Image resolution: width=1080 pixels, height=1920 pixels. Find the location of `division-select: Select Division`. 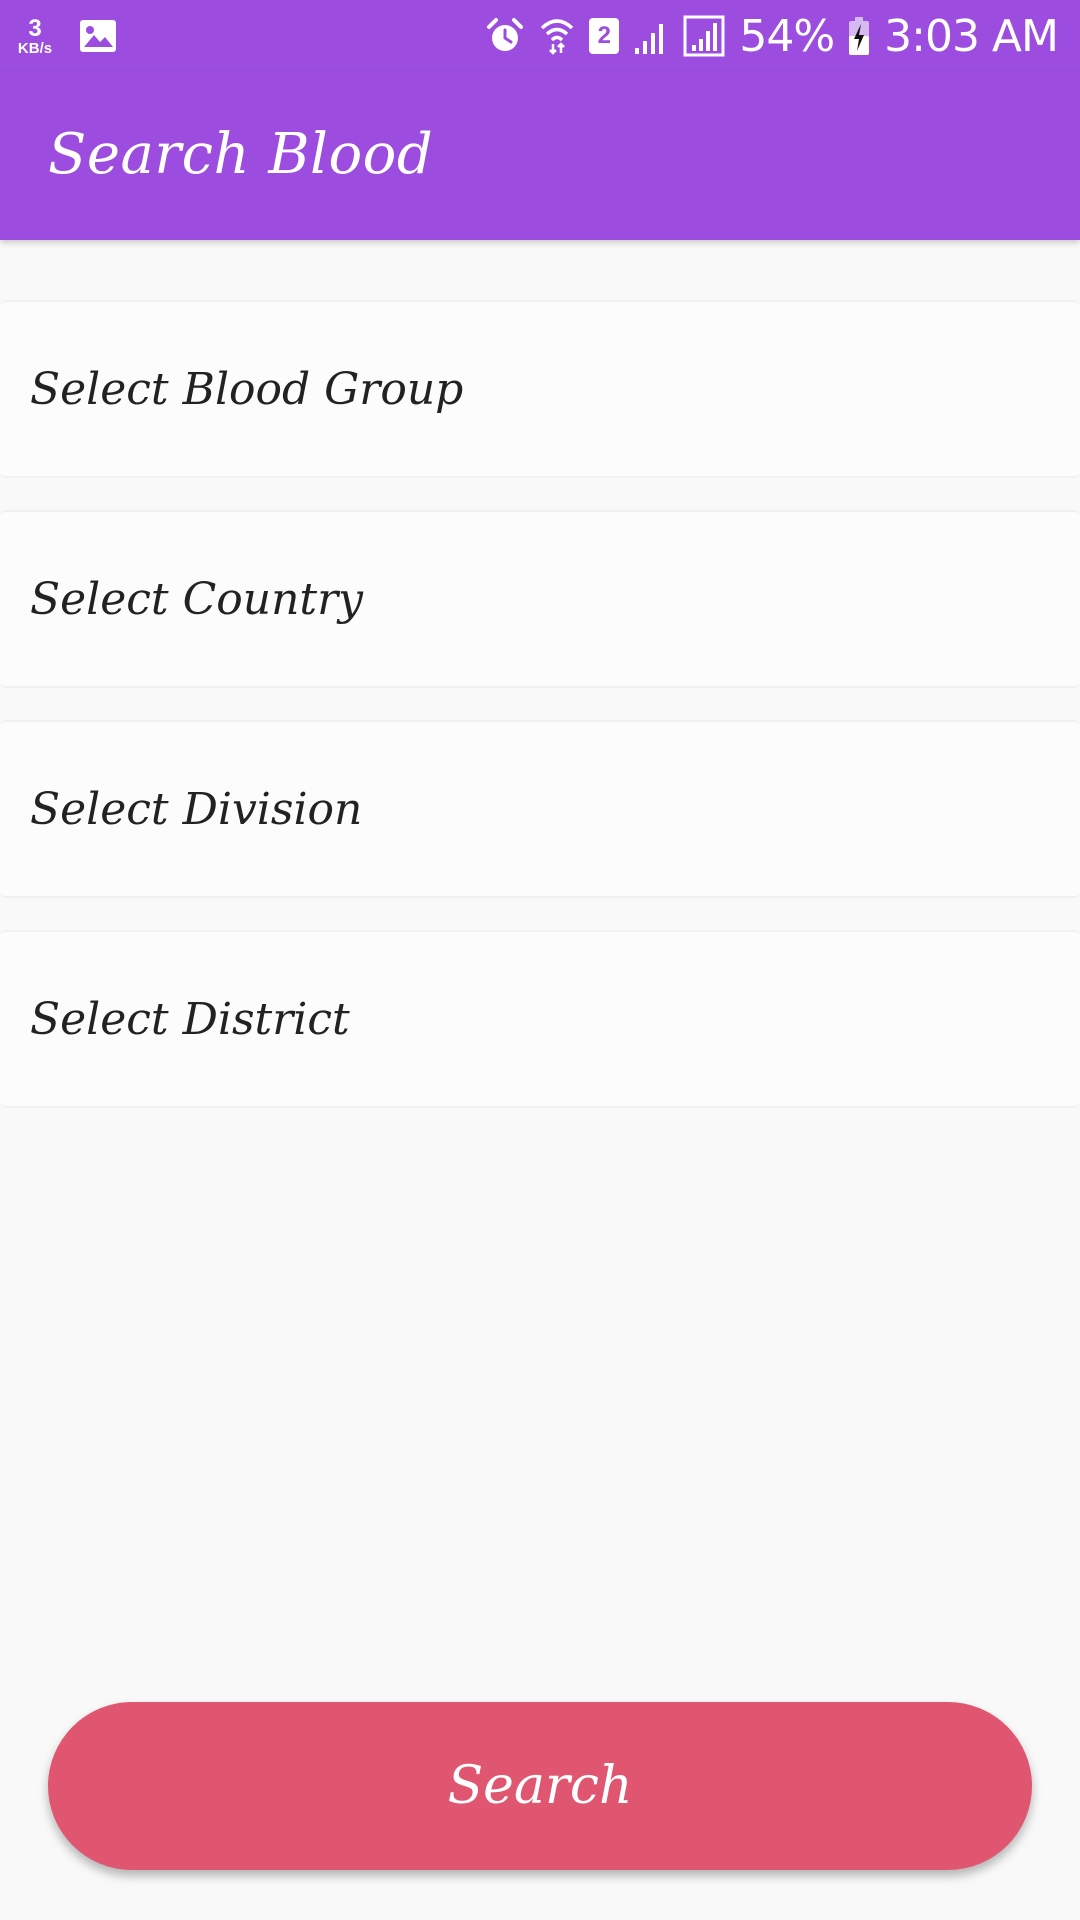

division-select: Select Division is located at coordinates (540, 809).